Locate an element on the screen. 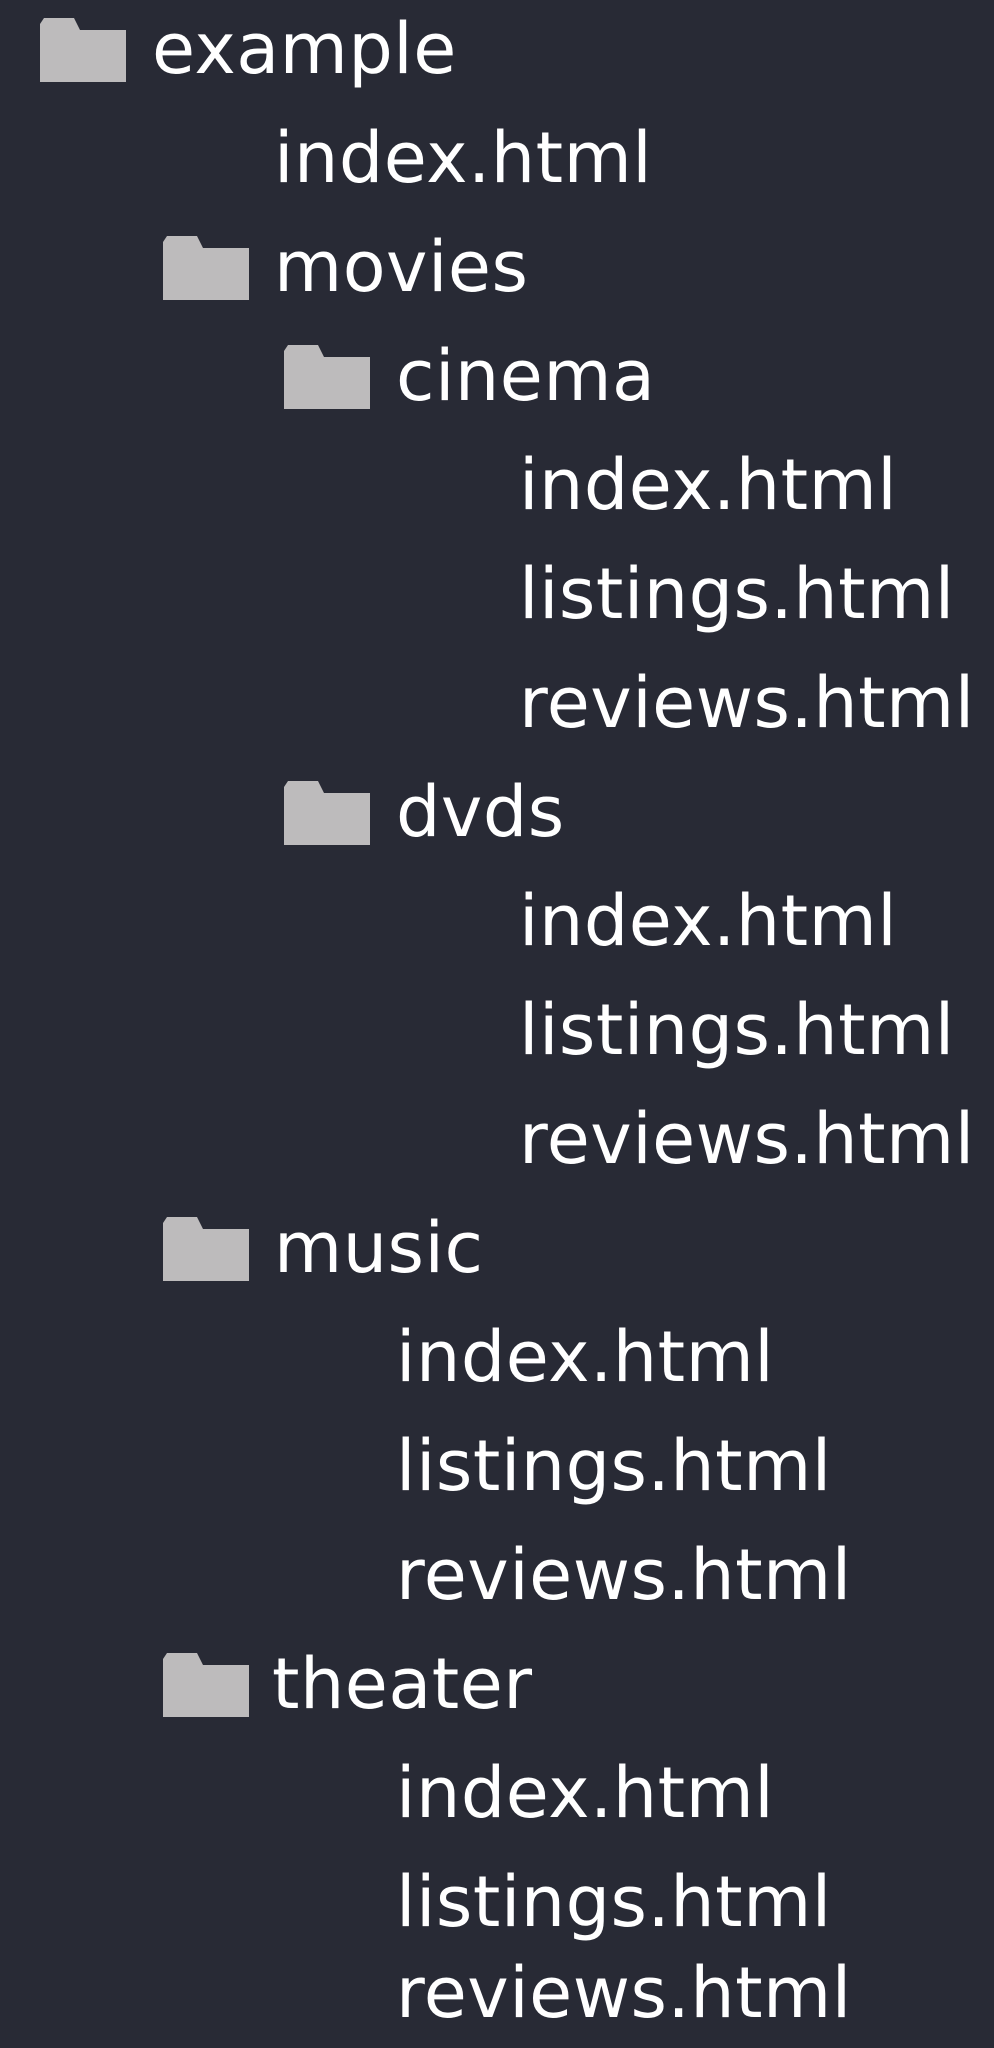 Image resolution: width=994 pixels, height=2048 pixels. tree-item-label: music is located at coordinates (379, 1248).